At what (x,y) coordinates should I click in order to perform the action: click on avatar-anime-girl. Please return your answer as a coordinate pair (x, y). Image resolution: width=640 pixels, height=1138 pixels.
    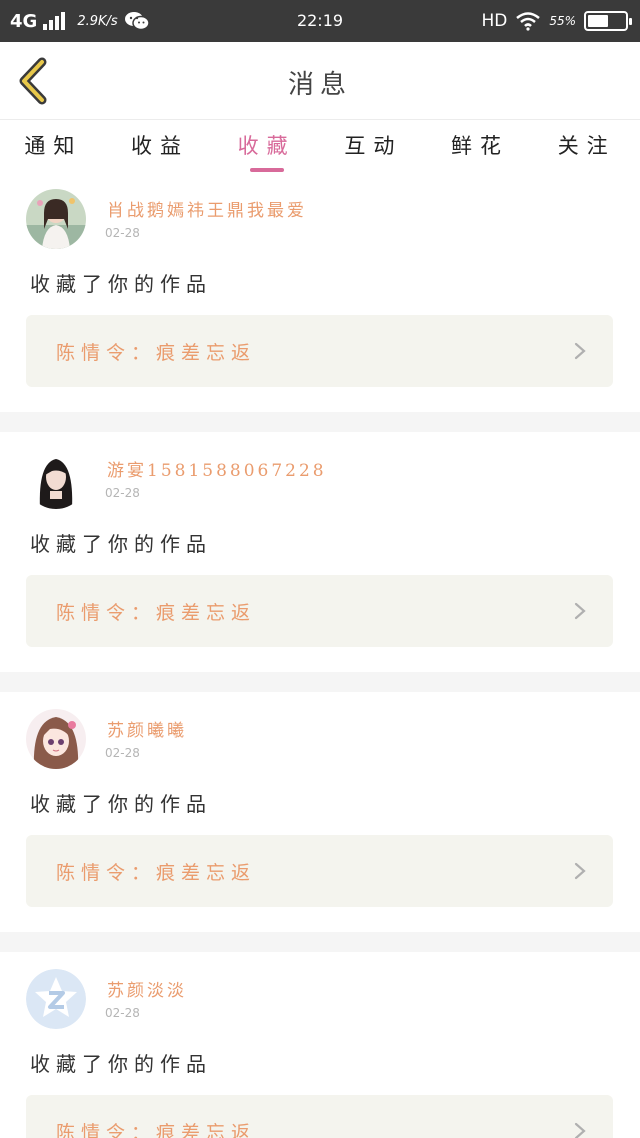
    Looking at the image, I should click on (56, 739).